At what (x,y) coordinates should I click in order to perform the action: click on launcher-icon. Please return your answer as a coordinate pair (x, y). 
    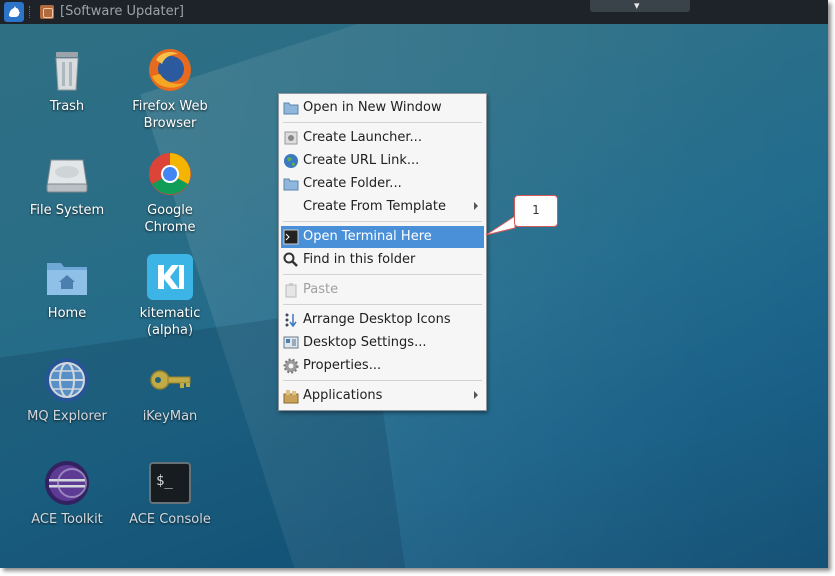
    Looking at the image, I should click on (291, 138).